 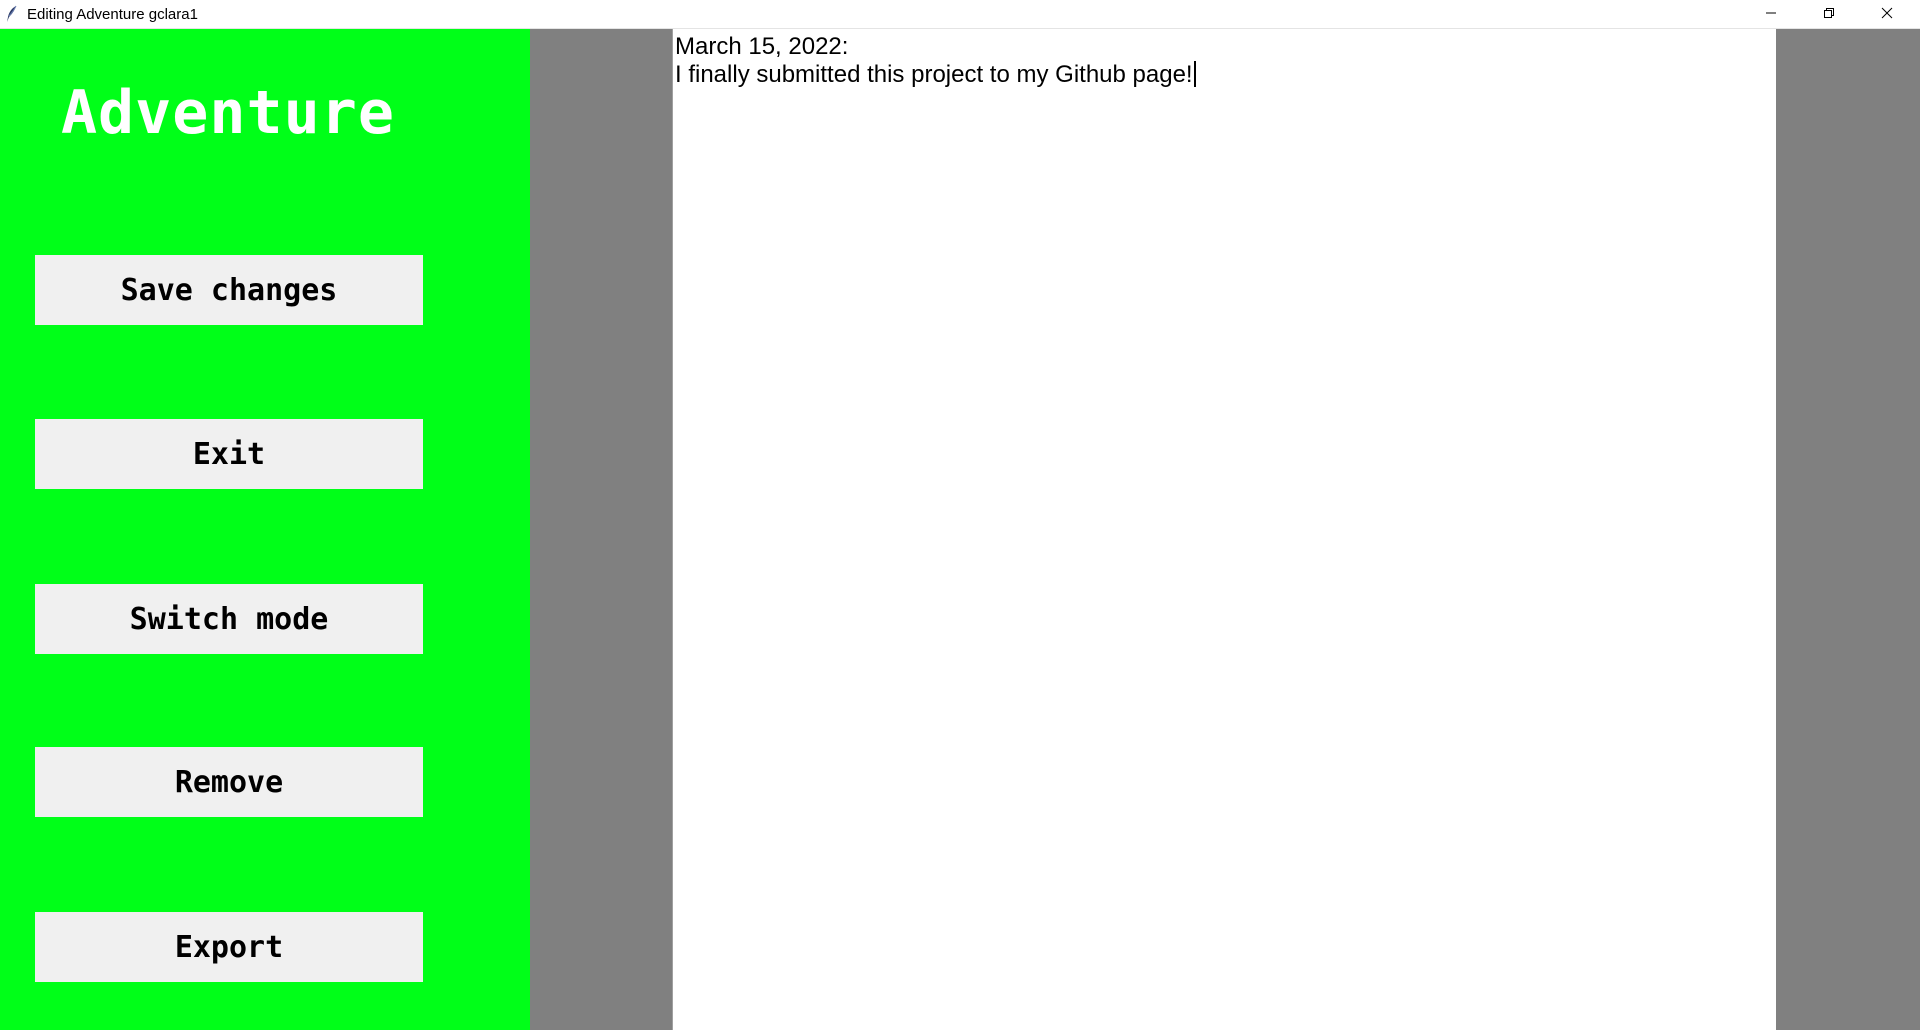 I want to click on close-icon, so click(x=1887, y=15).